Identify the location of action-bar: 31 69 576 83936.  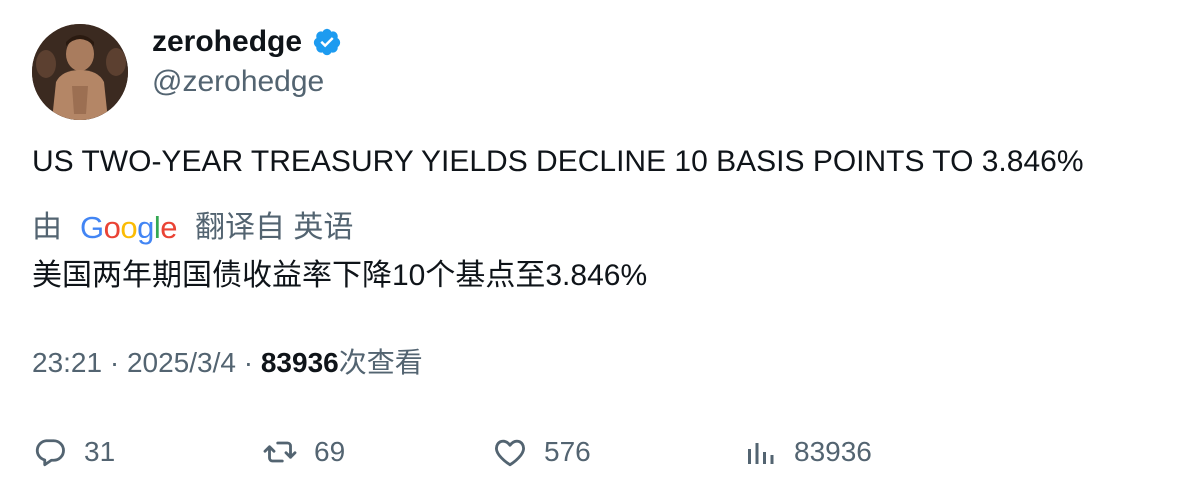
(598, 452).